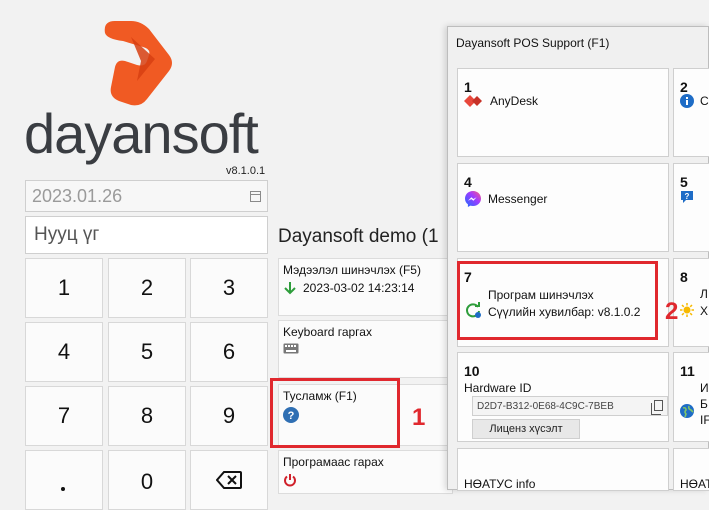  I want to click on tile-number: 5, so click(684, 182).